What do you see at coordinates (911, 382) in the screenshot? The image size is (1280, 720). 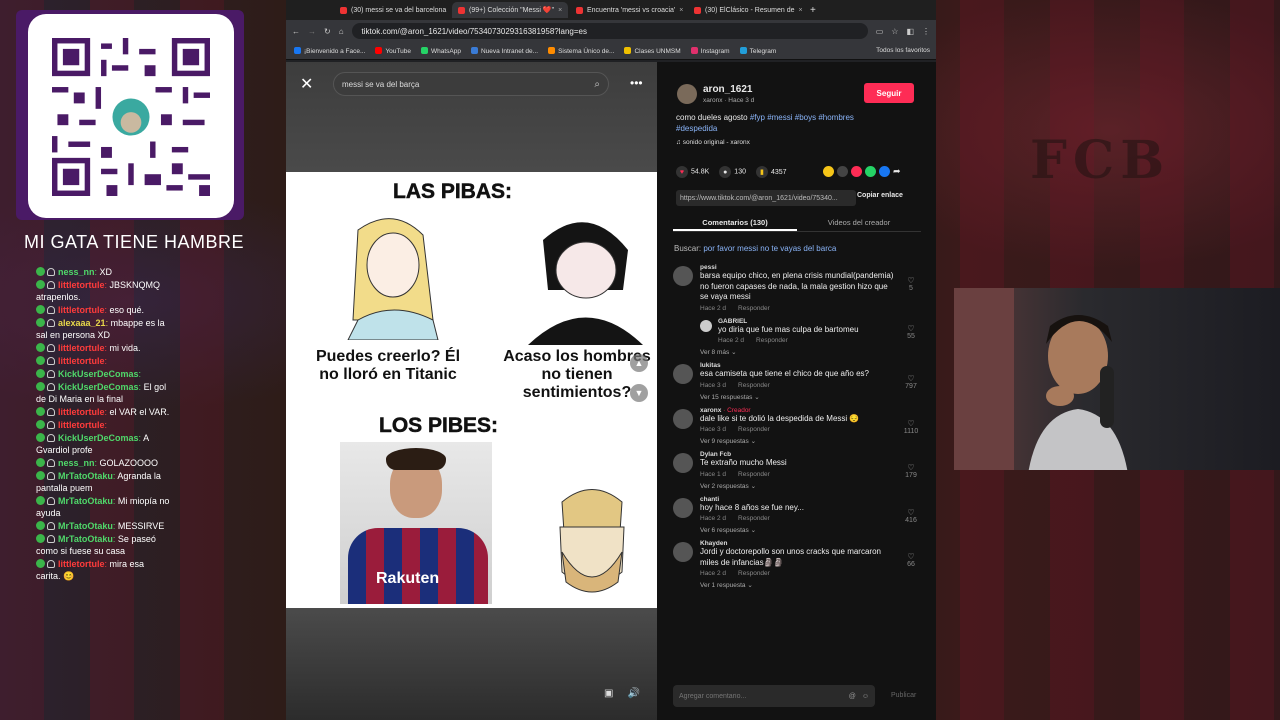 I see `comment-like-button: ♡ 797` at bounding box center [911, 382].